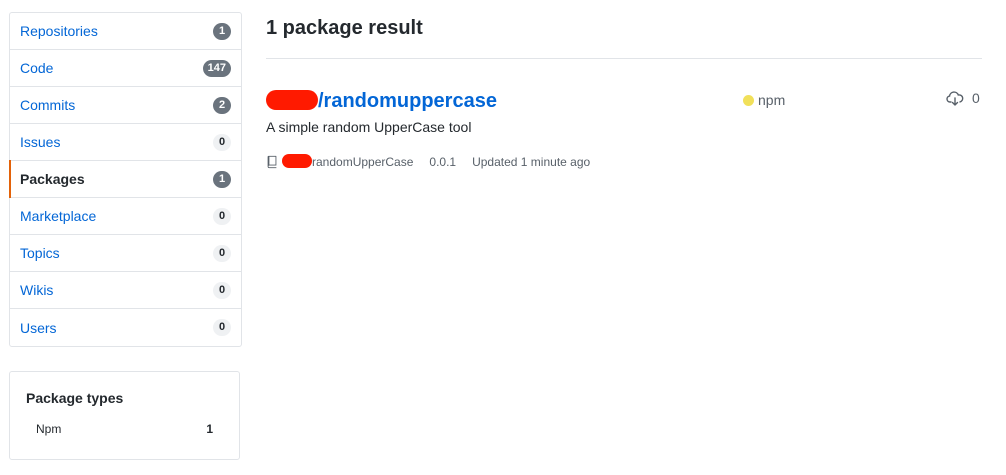 The image size is (1006, 475). Describe the element at coordinates (531, 162) in the screenshot. I see `package-updated: Updated 1 minute ago` at that location.